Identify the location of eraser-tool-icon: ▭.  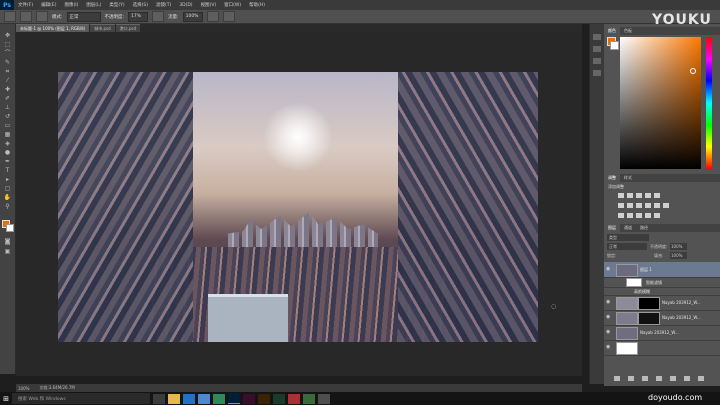
(7, 125).